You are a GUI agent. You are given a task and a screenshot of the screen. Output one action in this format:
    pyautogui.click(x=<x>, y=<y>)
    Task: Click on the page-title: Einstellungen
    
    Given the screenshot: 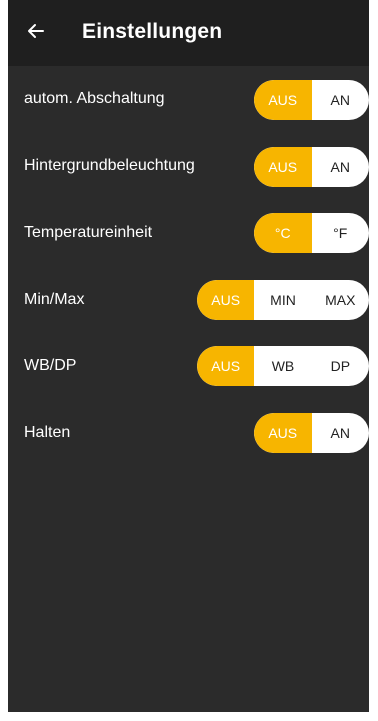 What is the action you would take?
    pyautogui.click(x=152, y=31)
    